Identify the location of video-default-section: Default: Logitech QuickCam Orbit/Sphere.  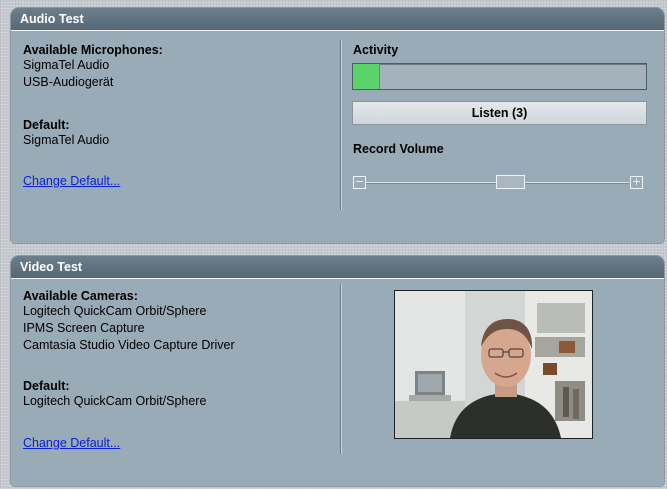
(114, 394).